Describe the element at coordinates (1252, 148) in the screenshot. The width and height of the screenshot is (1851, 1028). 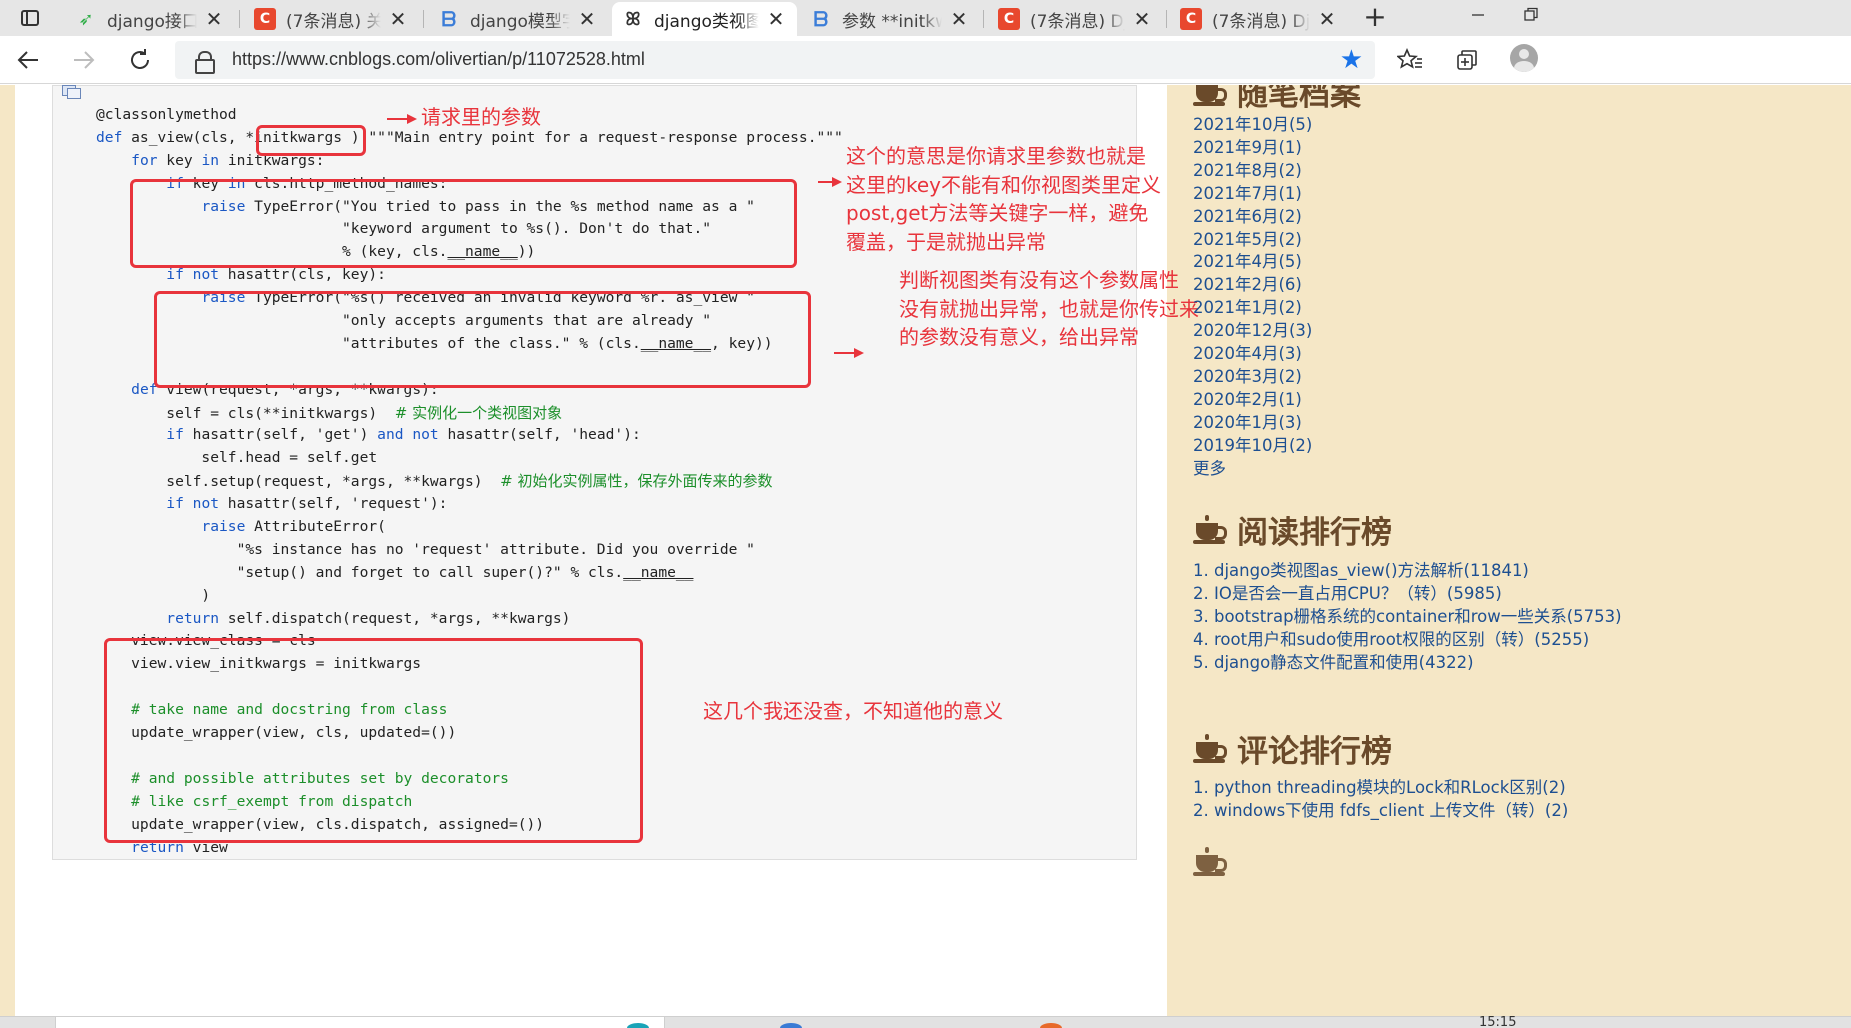
I see `archive-item: 2021年9月(1)` at that location.